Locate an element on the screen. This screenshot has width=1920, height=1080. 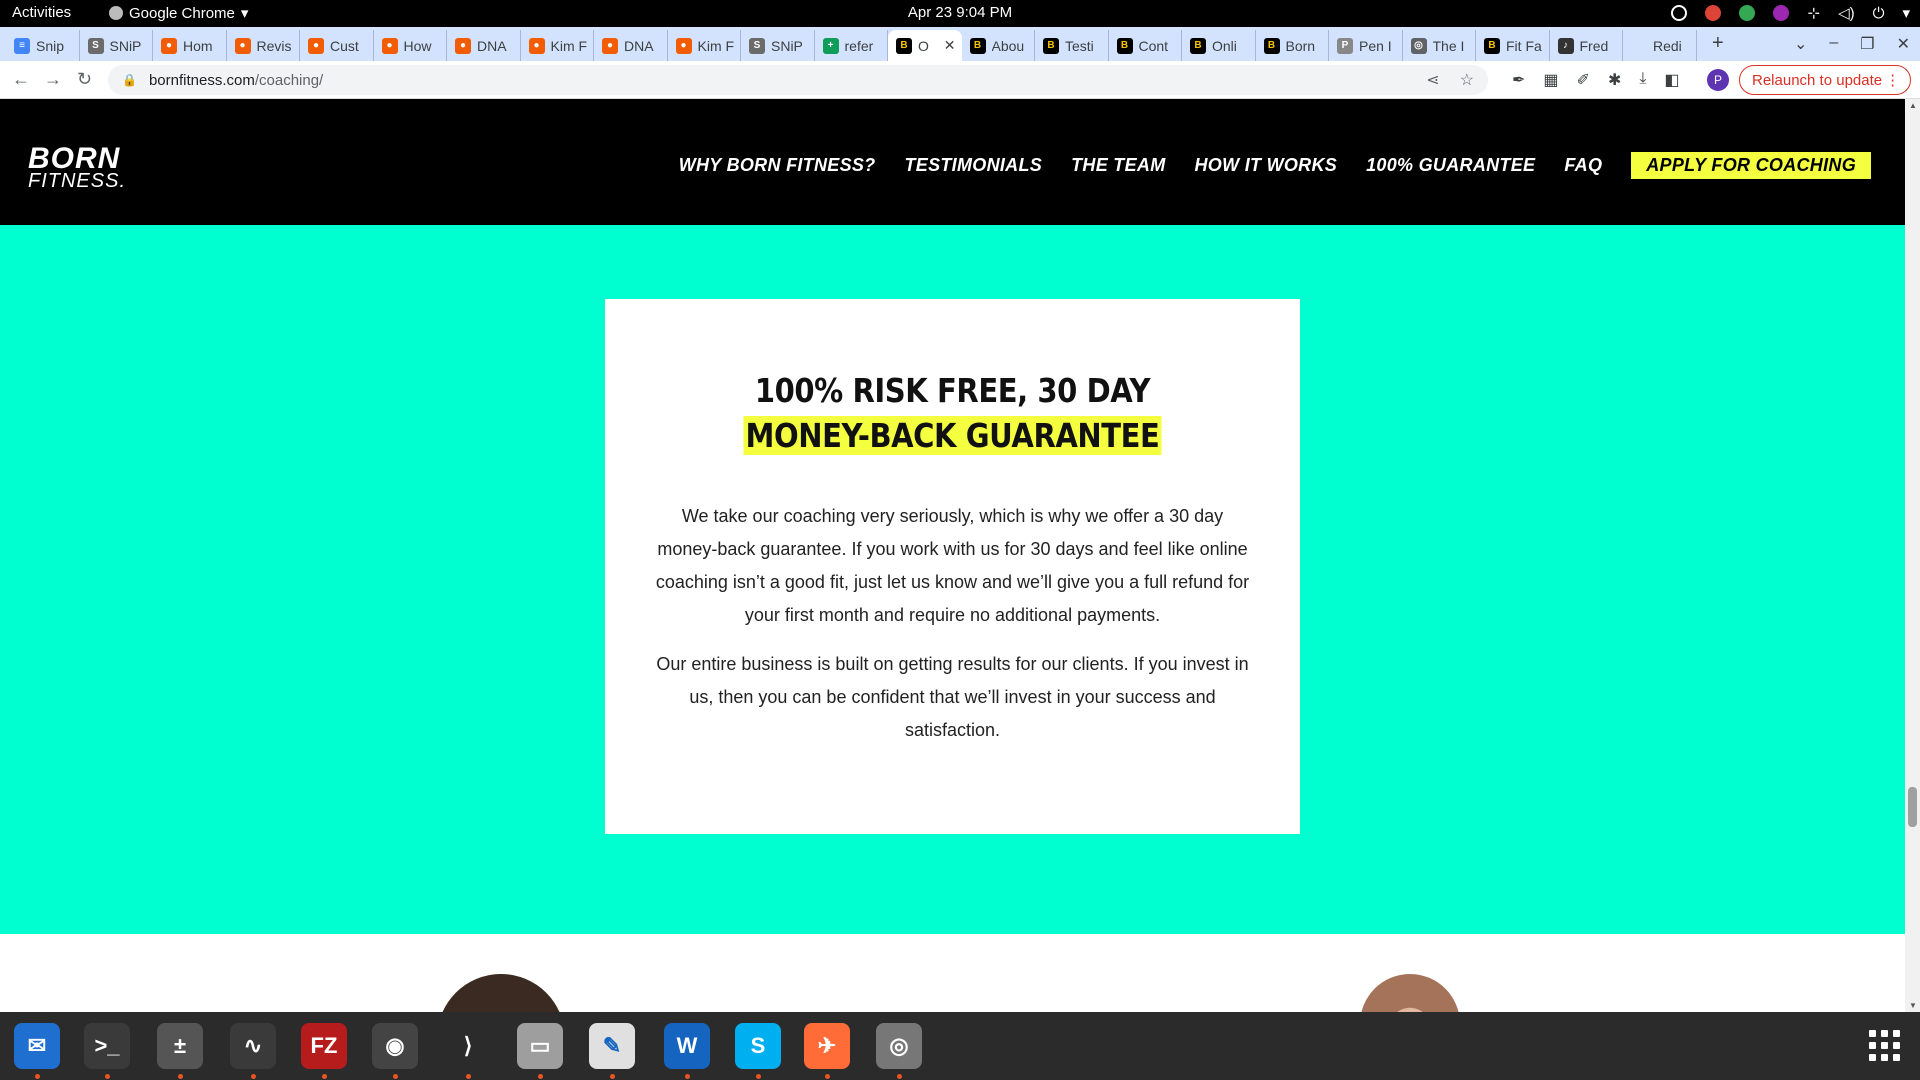
tab-1: S SNiP is located at coordinates (116, 45).